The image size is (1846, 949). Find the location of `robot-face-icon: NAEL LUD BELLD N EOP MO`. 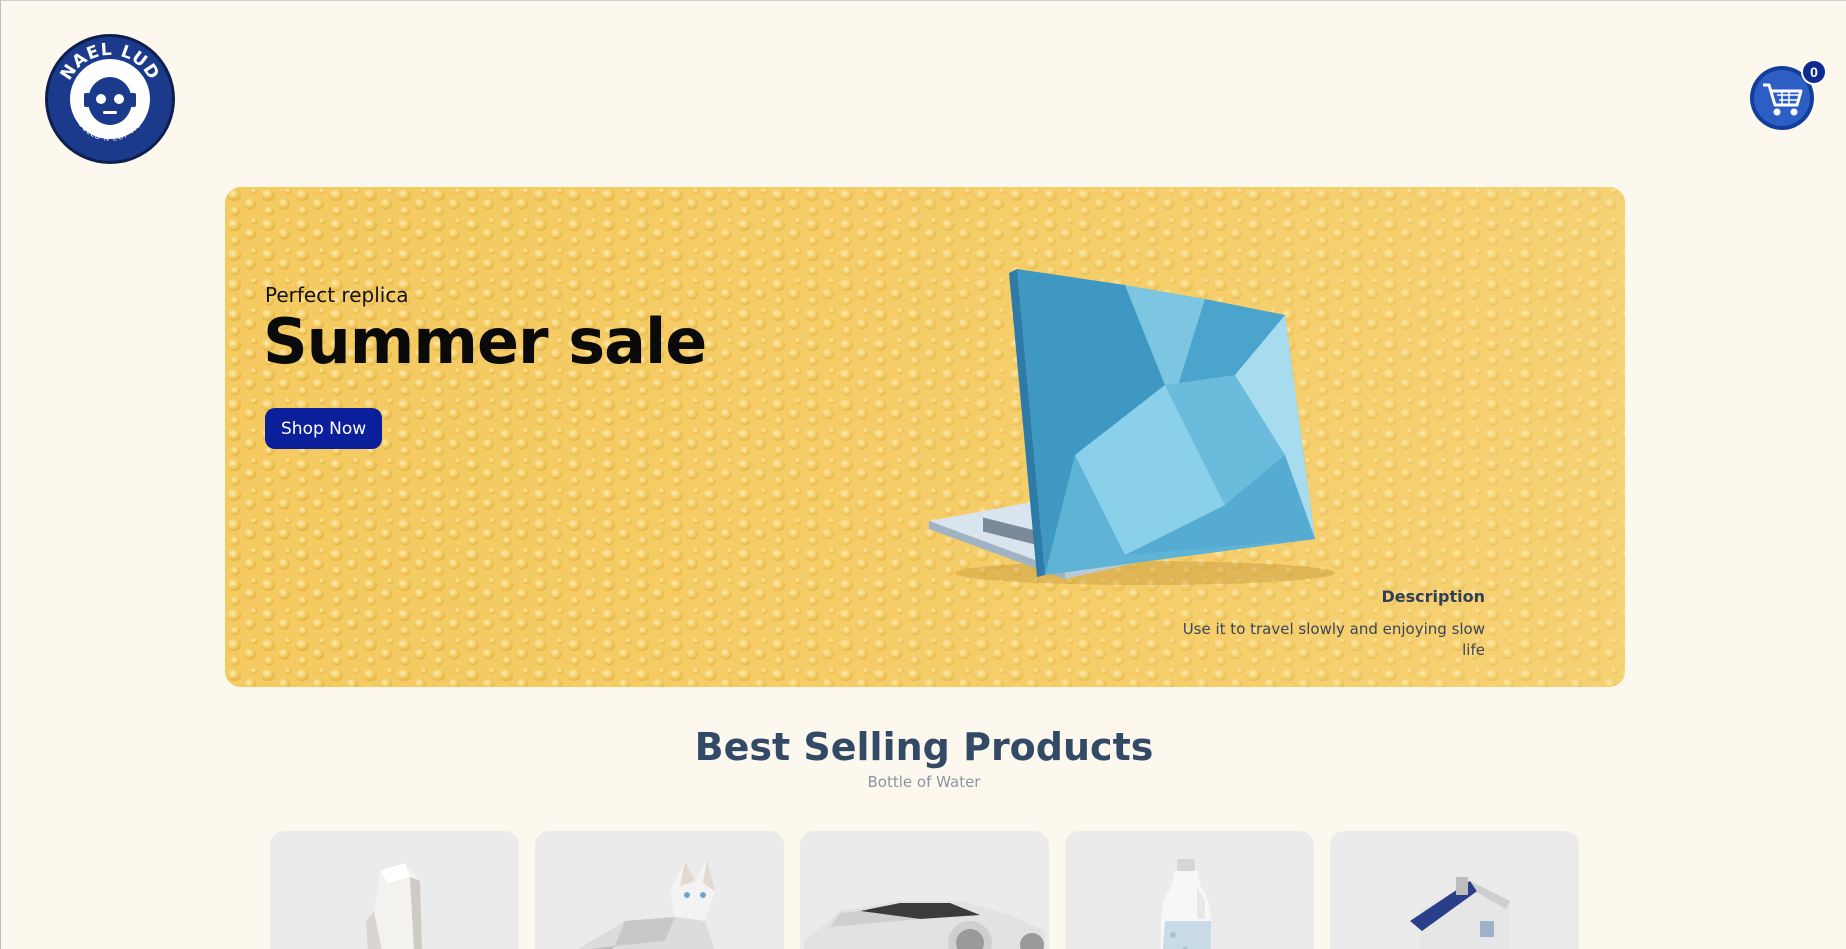

robot-face-icon: NAEL LUD BELLD N EOP MO is located at coordinates (110, 99).